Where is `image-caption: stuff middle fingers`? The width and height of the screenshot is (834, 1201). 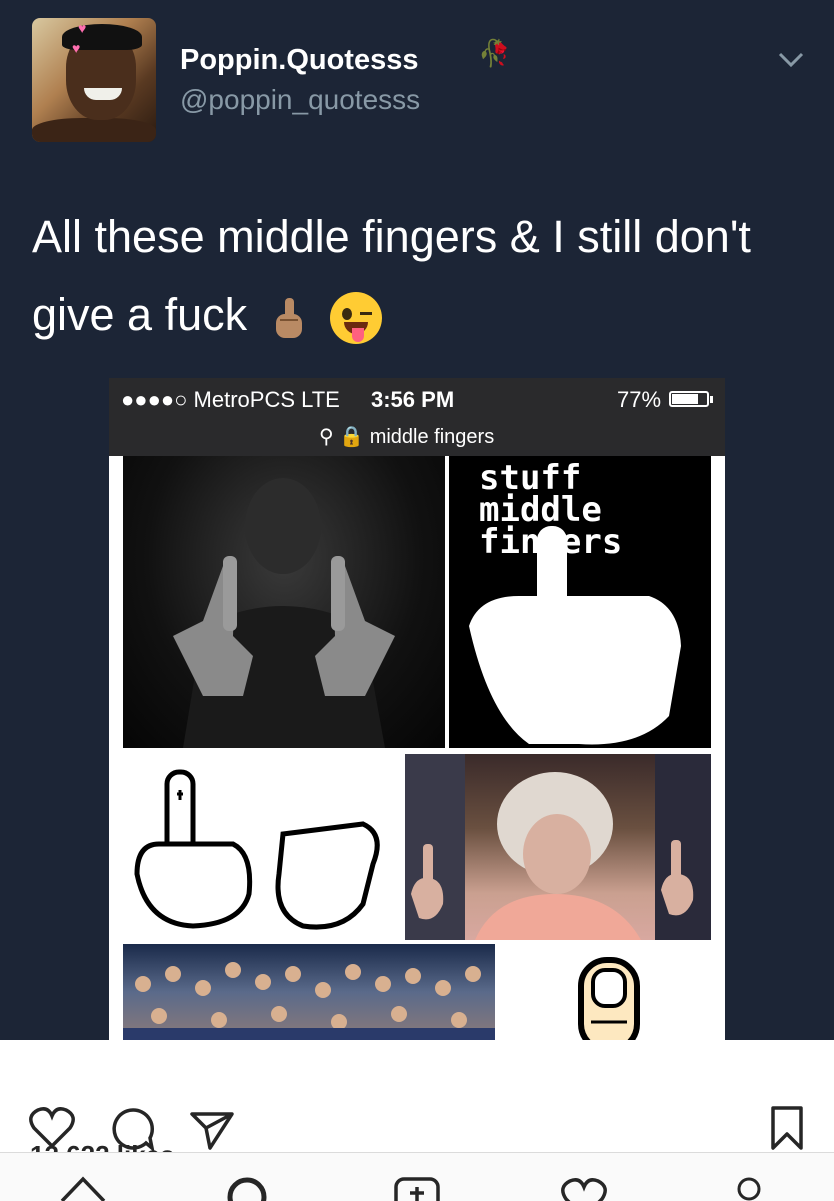 image-caption: stuff middle fingers is located at coordinates (551, 510).